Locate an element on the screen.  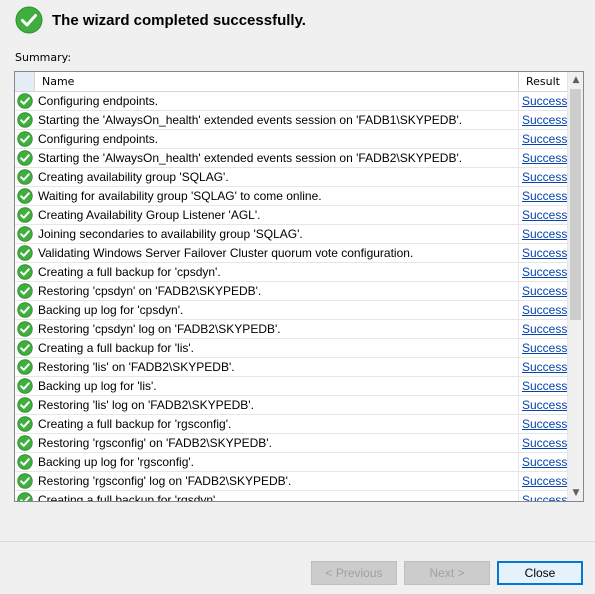
row-name: Backing up log for 'rgsconfig'. is located at coordinates (277, 462).